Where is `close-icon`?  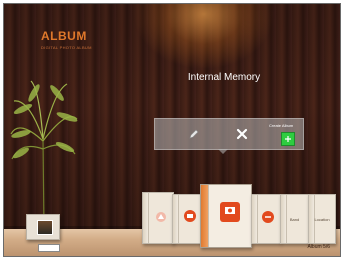
close-icon is located at coordinates (242, 134).